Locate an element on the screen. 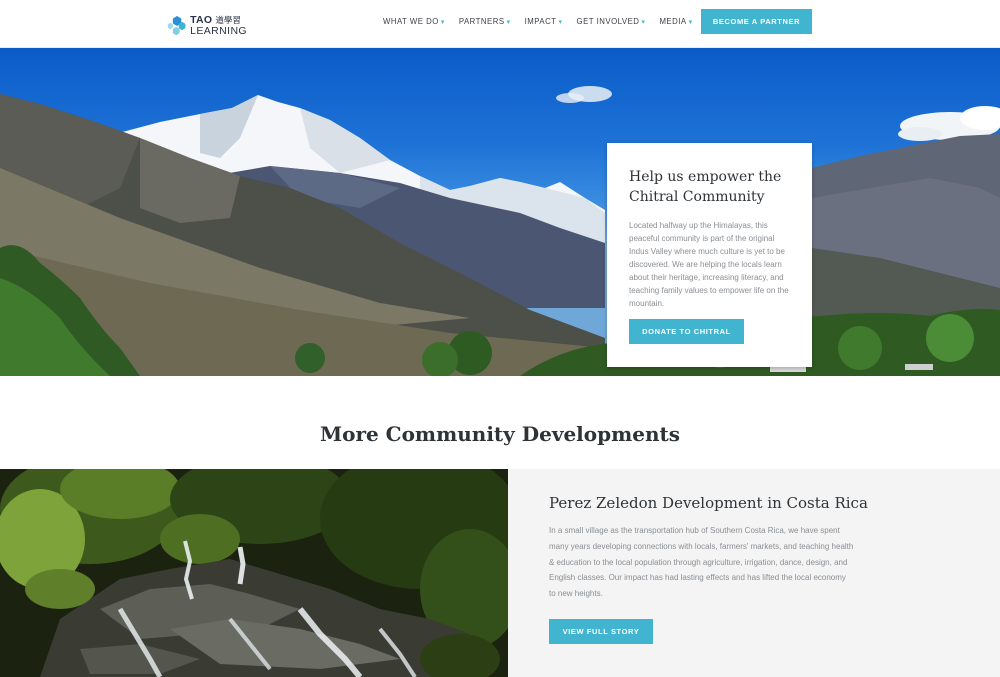 The width and height of the screenshot is (1000, 677). become-partner-button: BECOME A PARTNER is located at coordinates (756, 21).